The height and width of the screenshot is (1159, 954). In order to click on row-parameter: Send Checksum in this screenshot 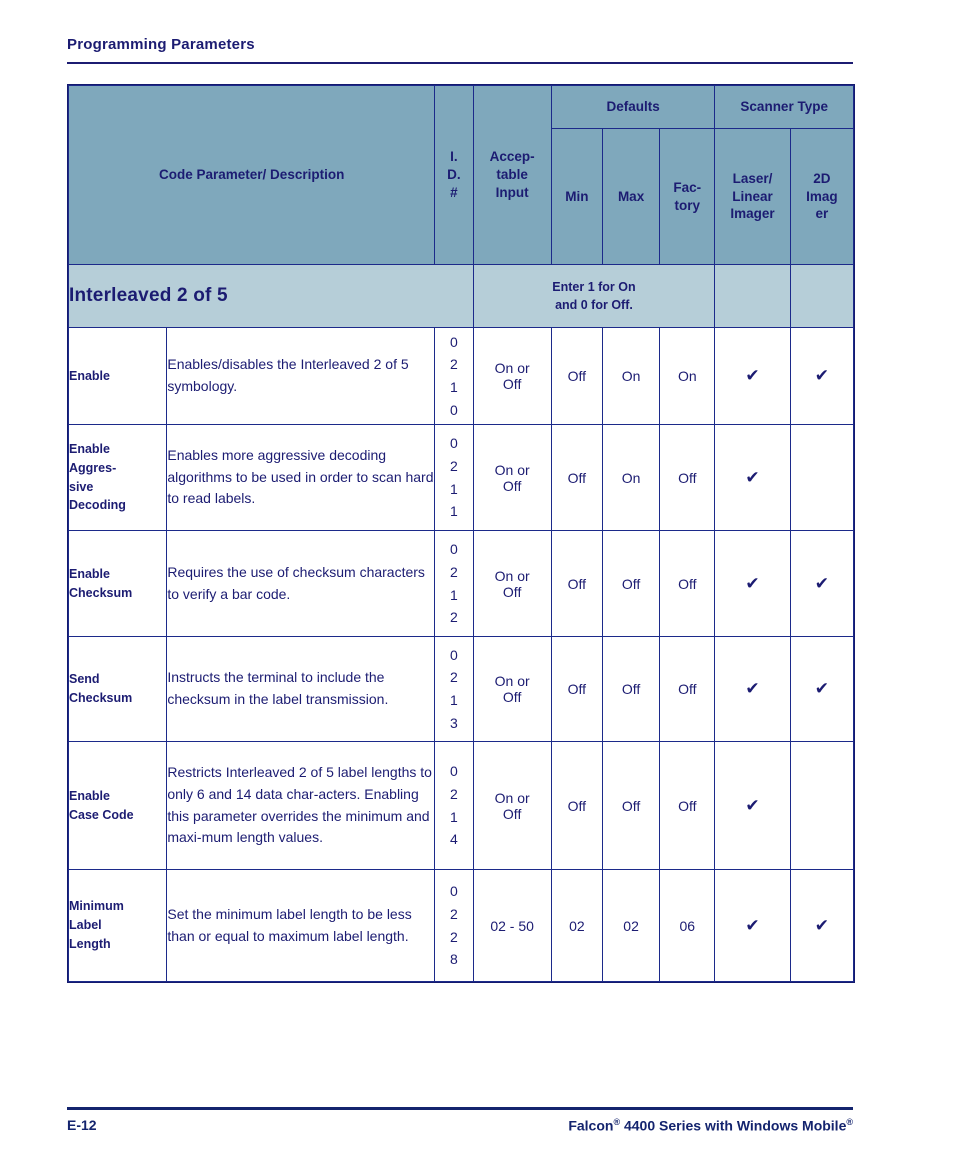, I will do `click(117, 689)`.